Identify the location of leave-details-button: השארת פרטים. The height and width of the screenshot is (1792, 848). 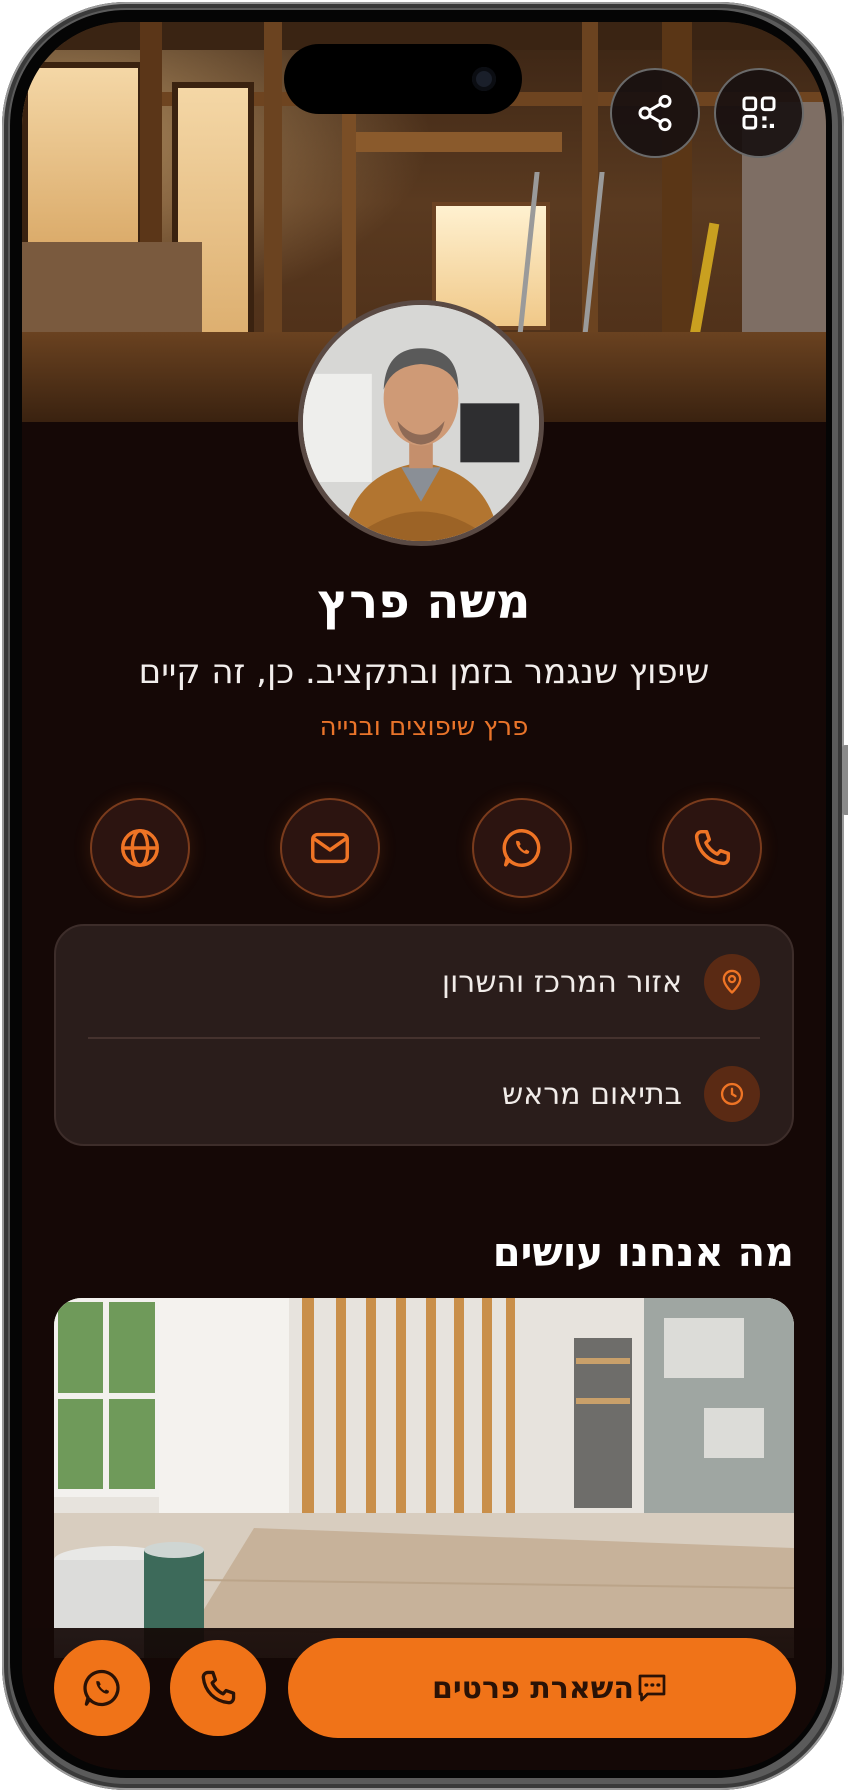
(542, 1688).